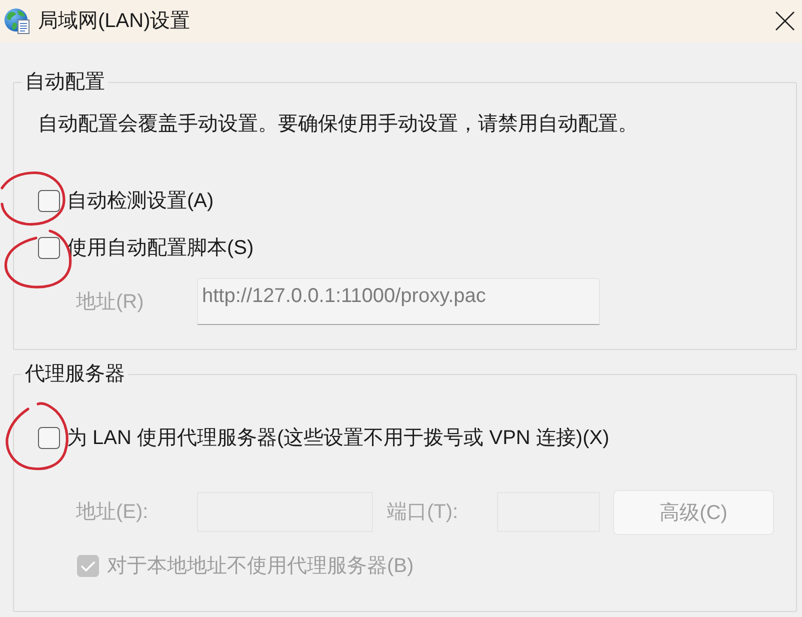 The width and height of the screenshot is (802, 617). Describe the element at coordinates (88, 566) in the screenshot. I see `checkmark-icon` at that location.